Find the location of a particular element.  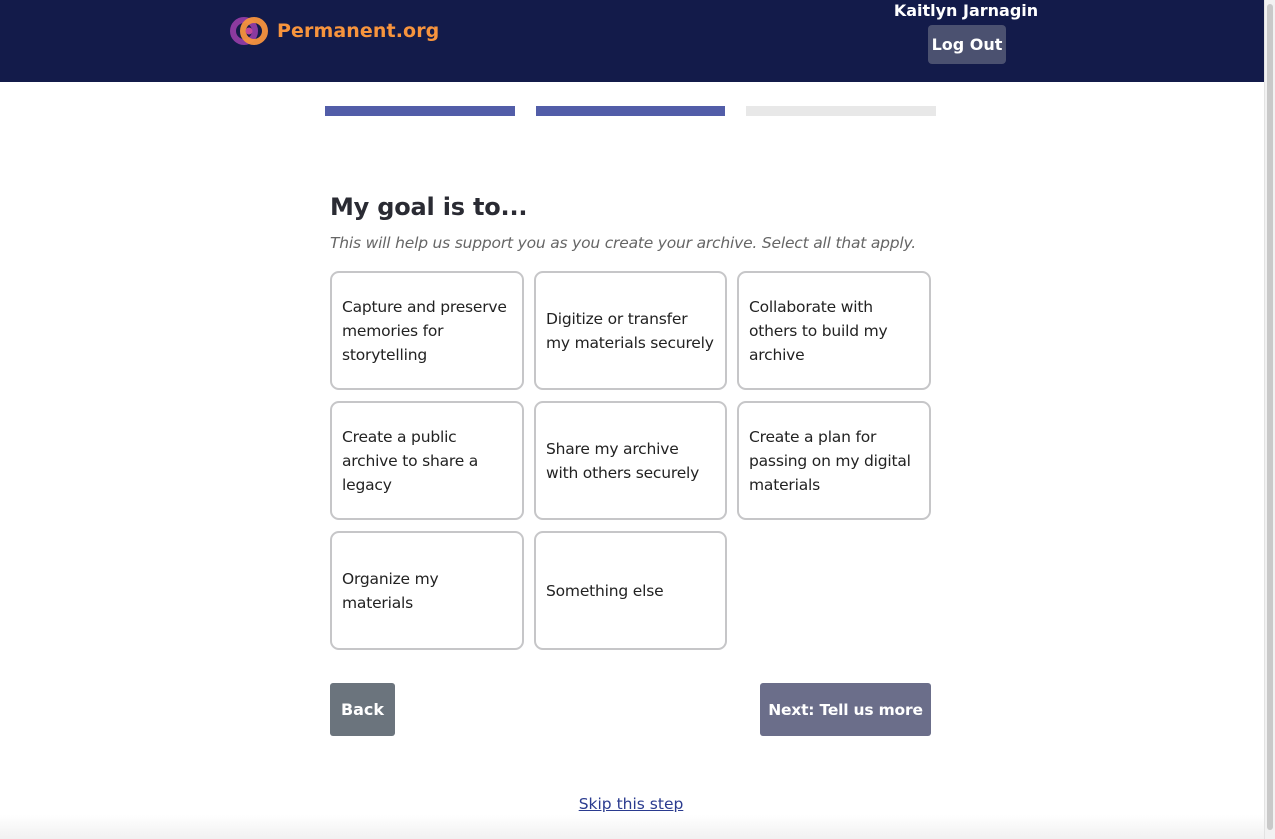

next-button: Next: Tell us more is located at coordinates (845, 709).